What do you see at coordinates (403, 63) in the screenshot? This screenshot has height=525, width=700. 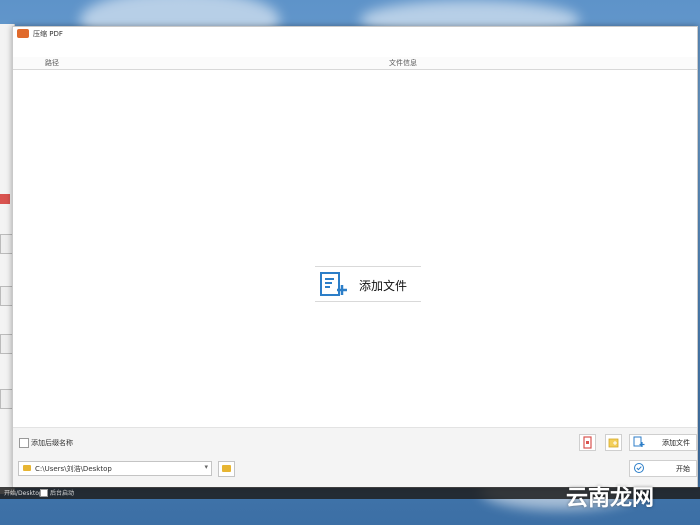 I see `column-file-info: 文件信息` at bounding box center [403, 63].